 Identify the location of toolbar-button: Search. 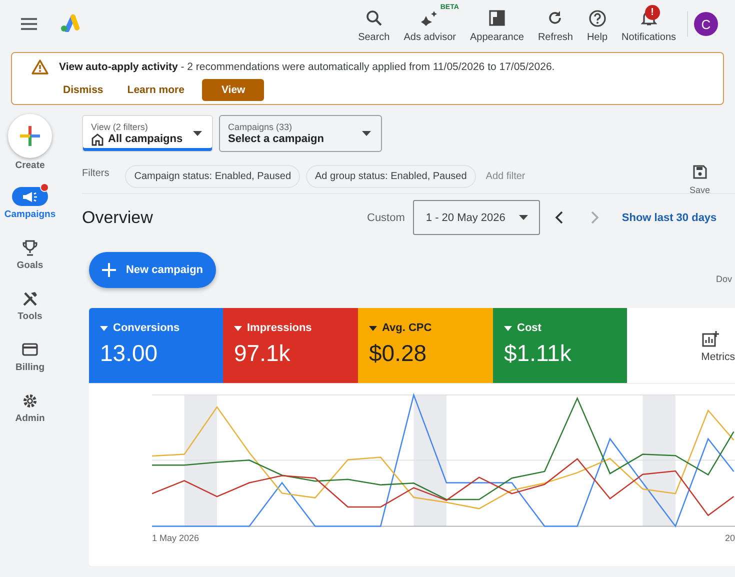
(374, 23).